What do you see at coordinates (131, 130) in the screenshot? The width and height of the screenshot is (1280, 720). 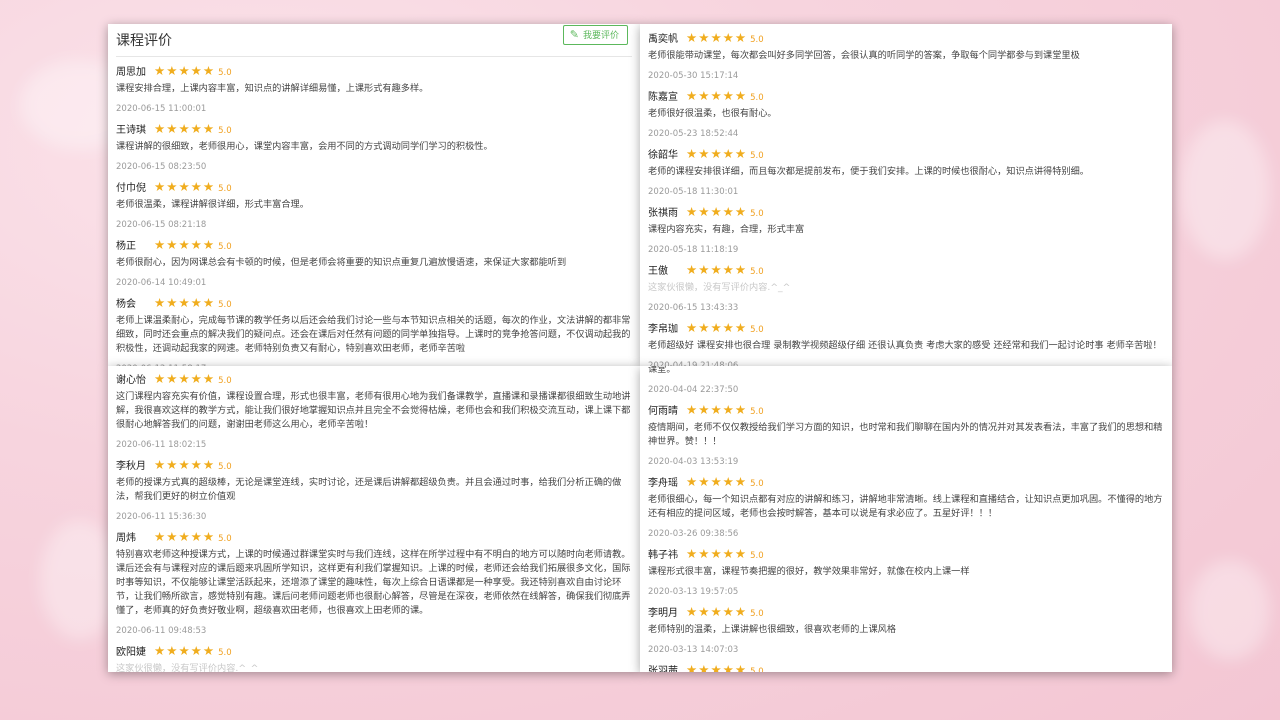 I see `reviewer-name: 王诗琪` at bounding box center [131, 130].